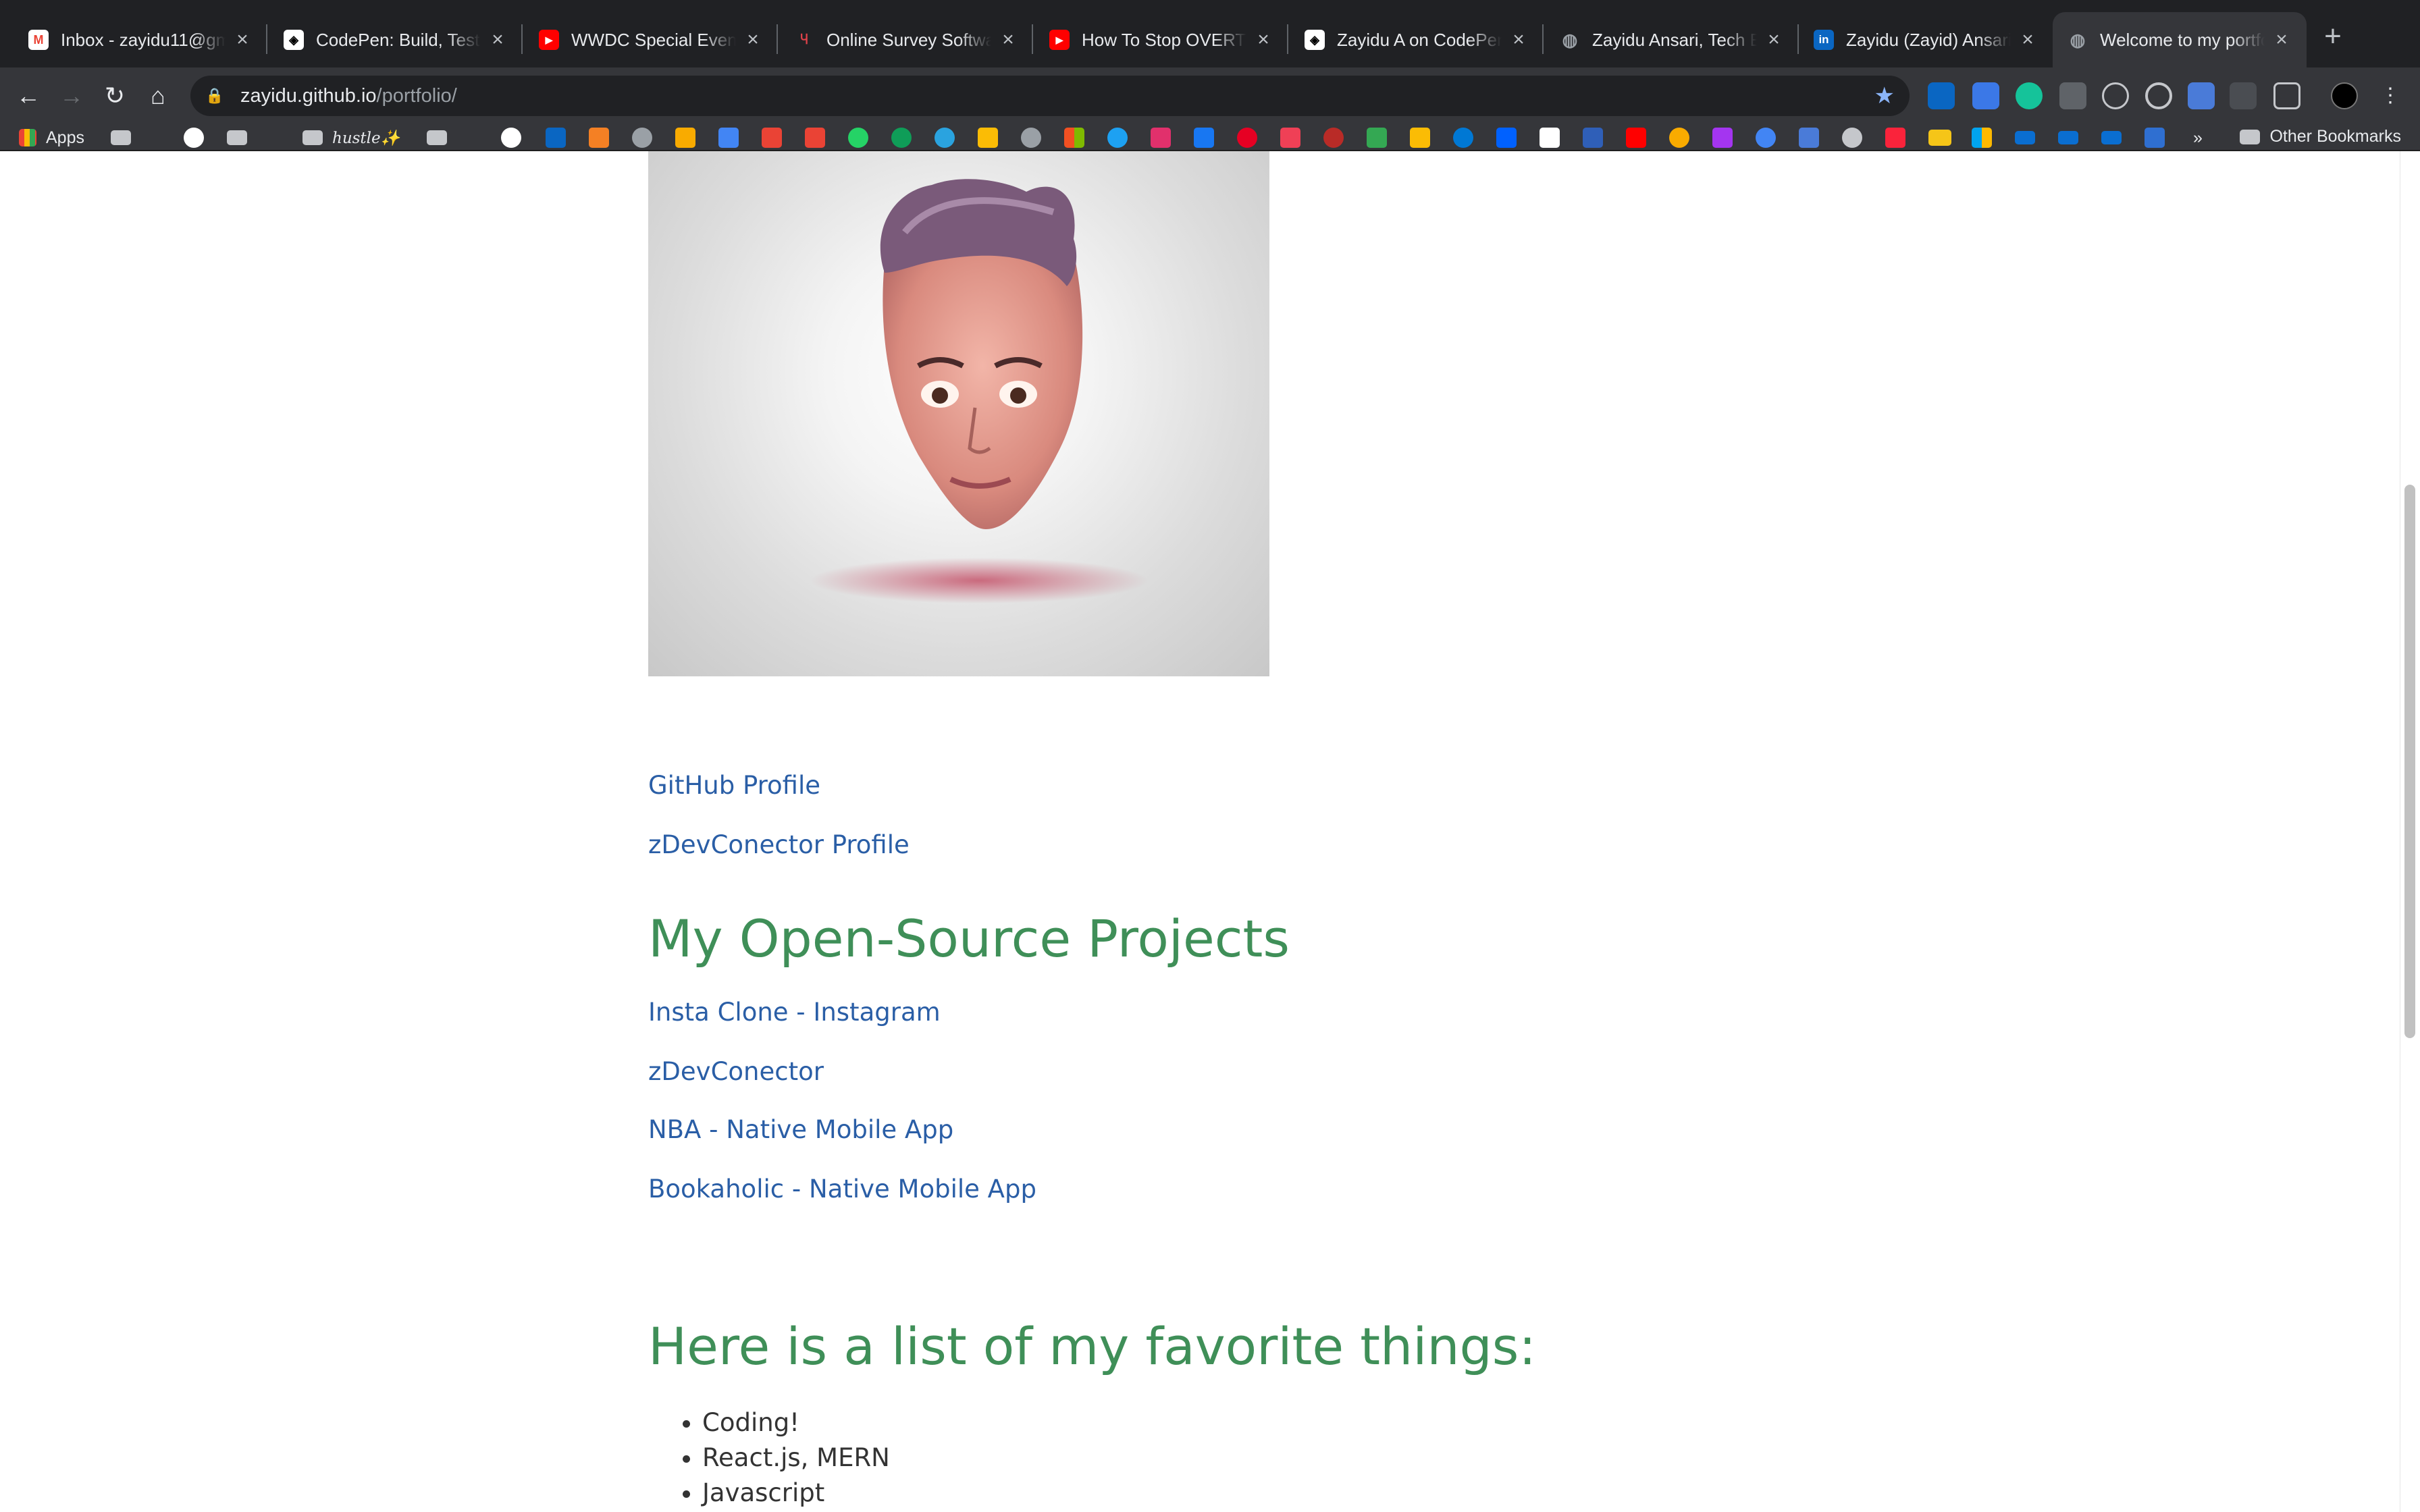 This screenshot has width=2420, height=1512. What do you see at coordinates (511, 137) in the screenshot?
I see `bookmark-github` at bounding box center [511, 137].